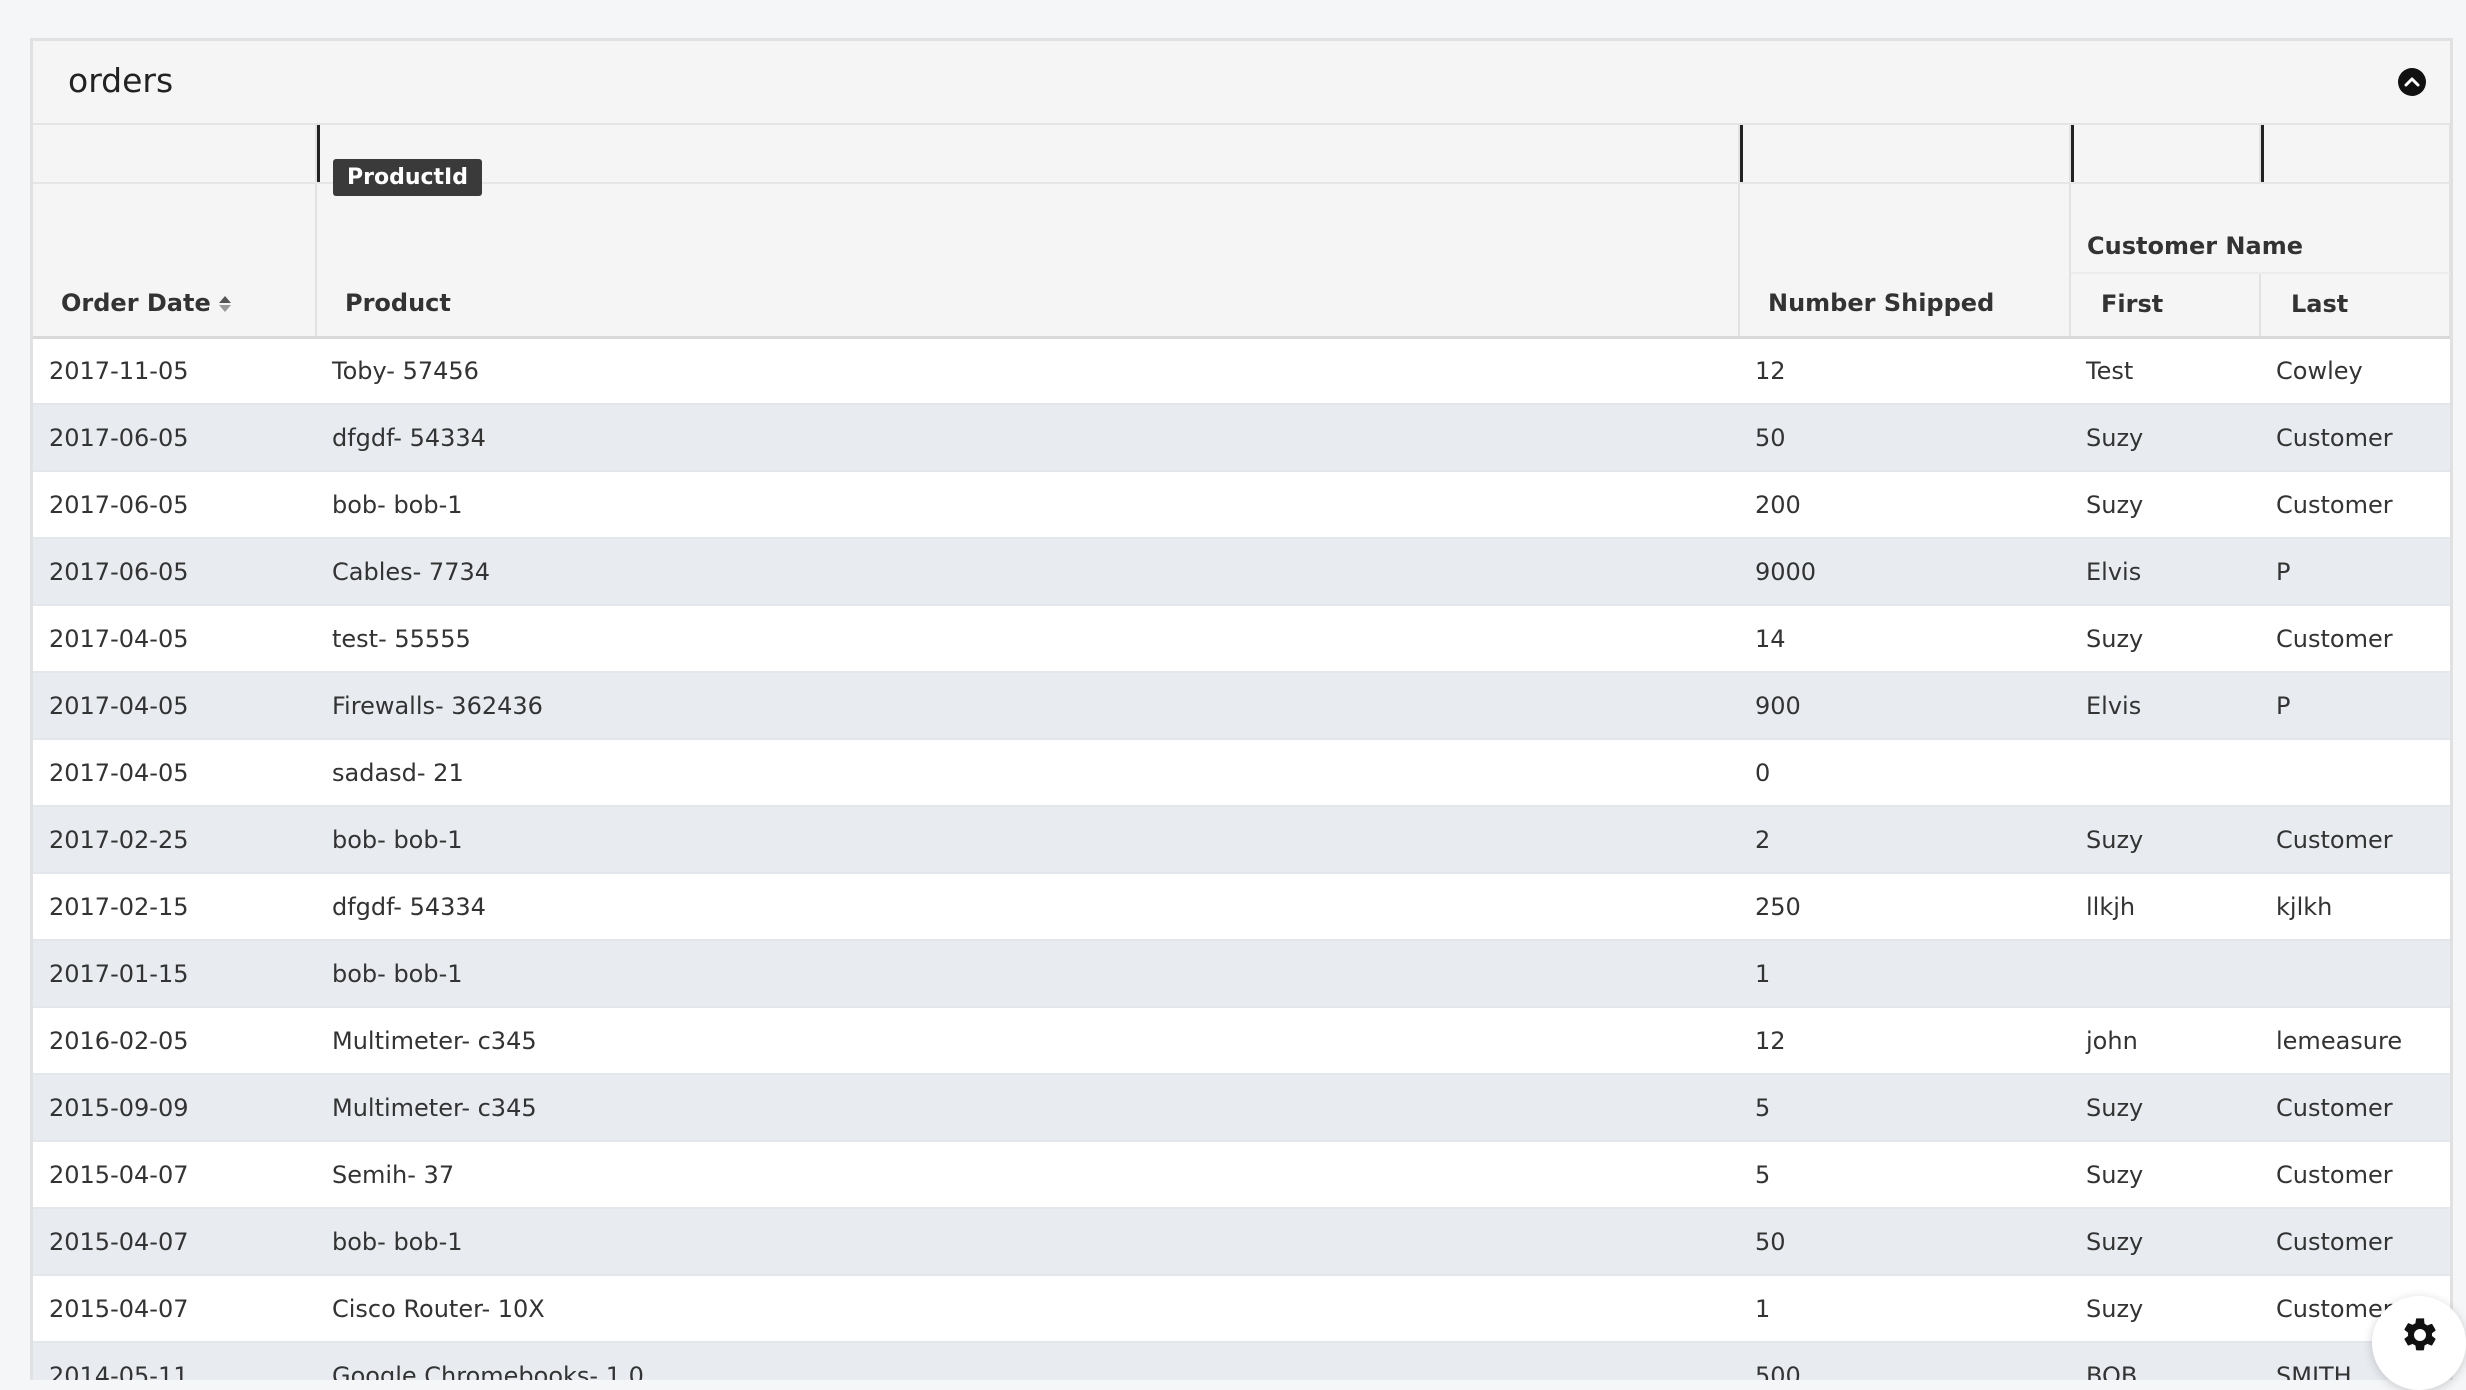 This screenshot has height=1390, width=2466. Describe the element at coordinates (407, 177) in the screenshot. I see `column-tooltip: ProductId` at that location.